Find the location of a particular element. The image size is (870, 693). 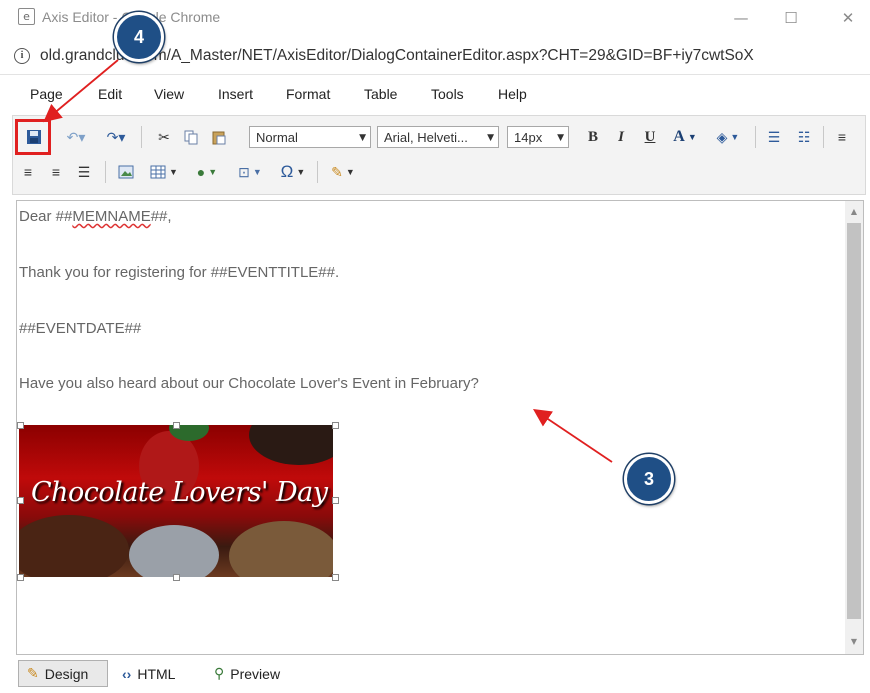

step-3-badge: 3 is located at coordinates (649, 479).